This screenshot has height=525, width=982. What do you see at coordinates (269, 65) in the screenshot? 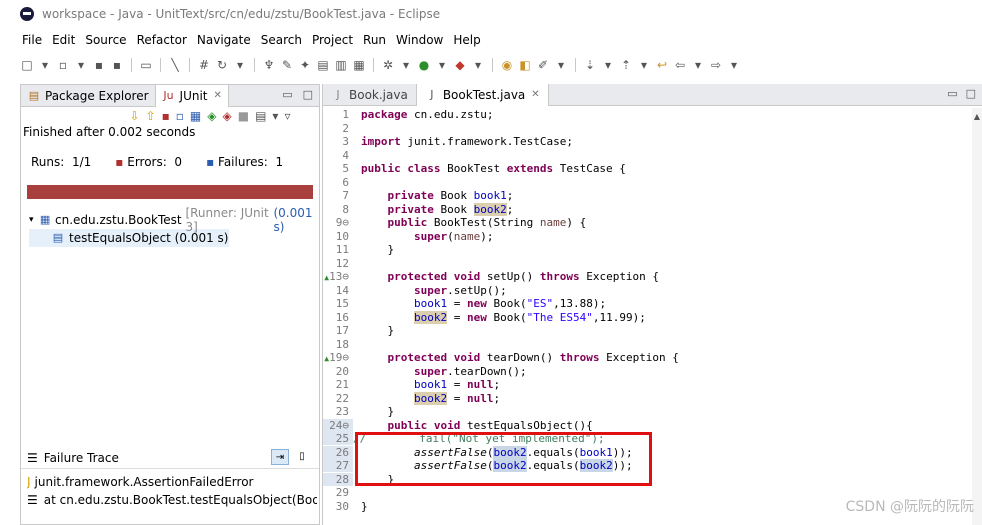
I see `pin-icon: ♆` at bounding box center [269, 65].